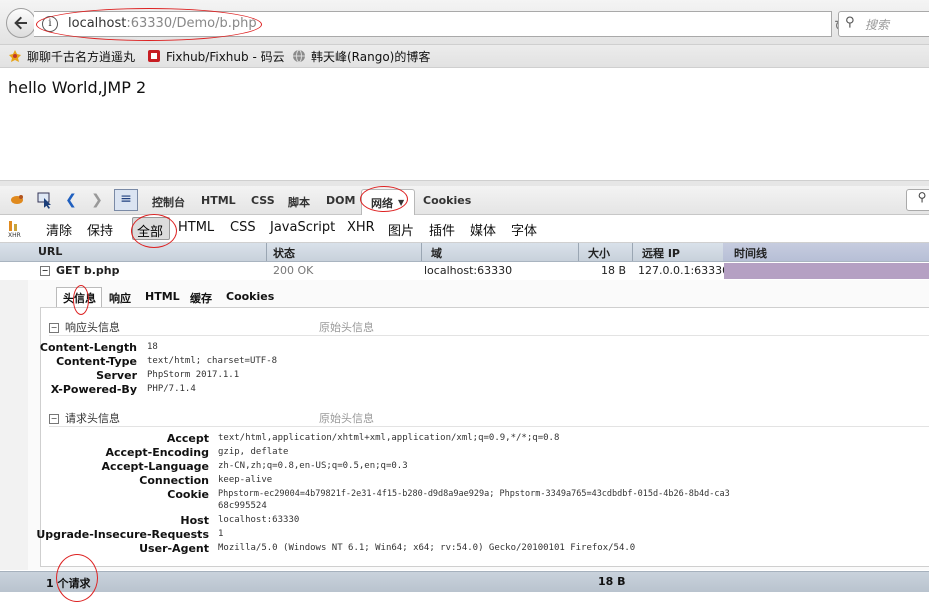 The height and width of the screenshot is (602, 929). Describe the element at coordinates (116, 375) in the screenshot. I see `header-name: Server` at that location.